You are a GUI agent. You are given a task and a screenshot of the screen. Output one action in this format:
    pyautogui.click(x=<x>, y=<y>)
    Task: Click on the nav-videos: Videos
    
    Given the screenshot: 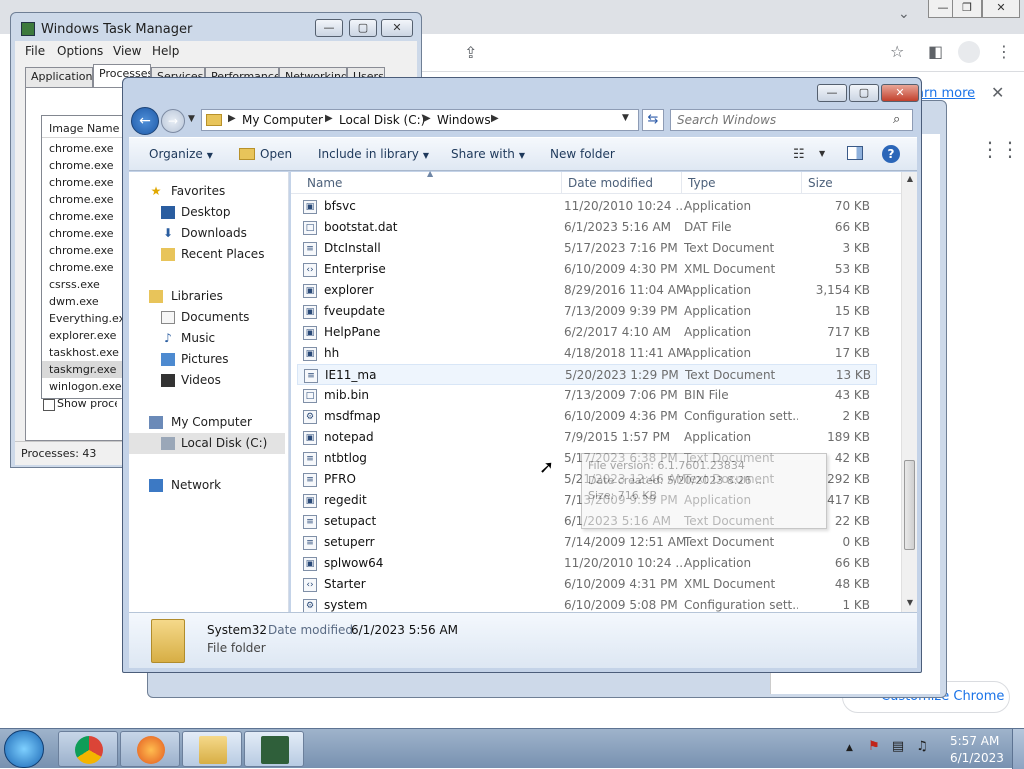 What is the action you would take?
    pyautogui.click(x=207, y=380)
    